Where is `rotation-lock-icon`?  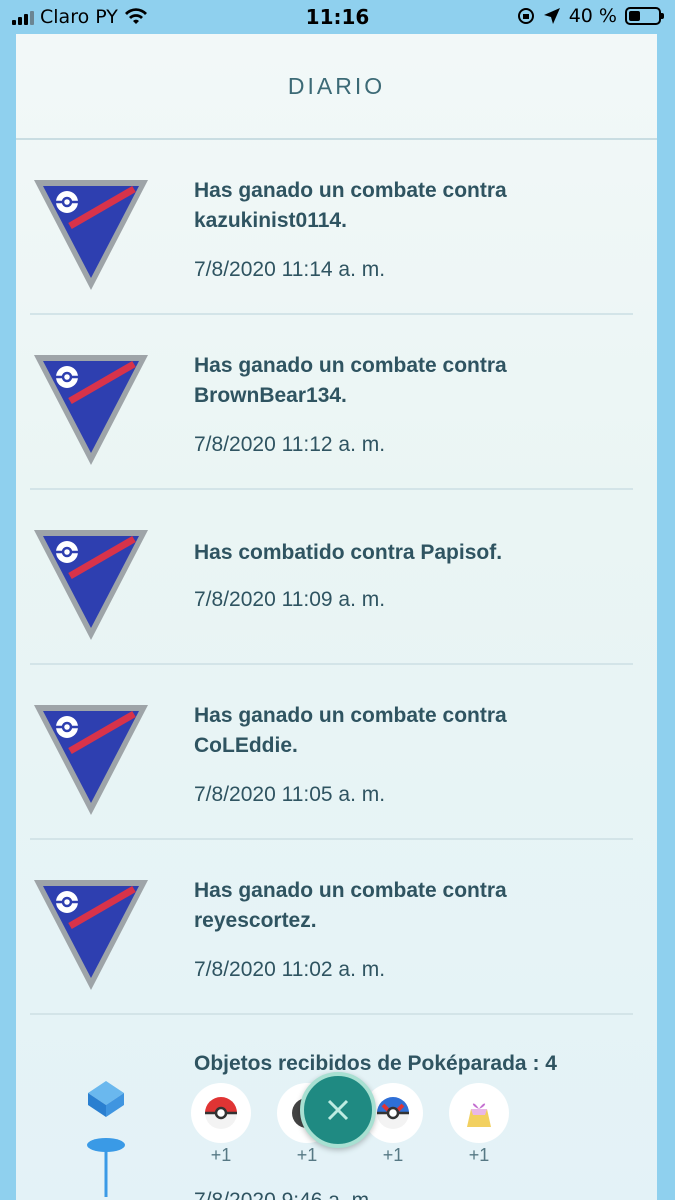
rotation-lock-icon is located at coordinates (525, 16).